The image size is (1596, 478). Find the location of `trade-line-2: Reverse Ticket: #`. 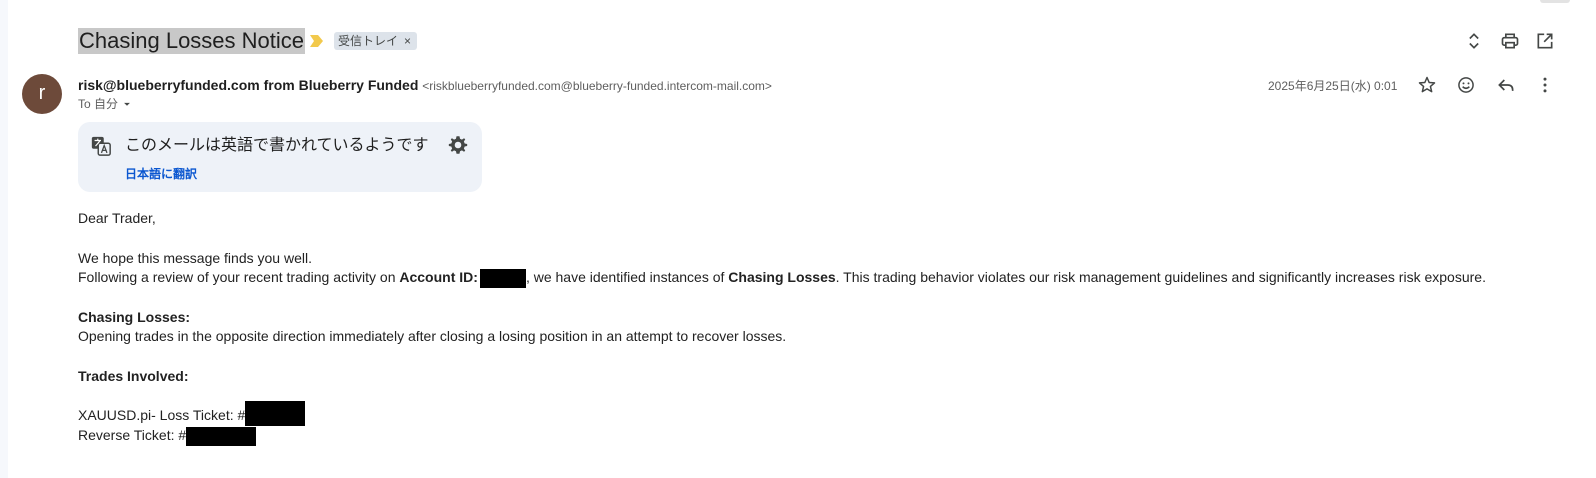

trade-line-2: Reverse Ticket: # is located at coordinates (167, 435).